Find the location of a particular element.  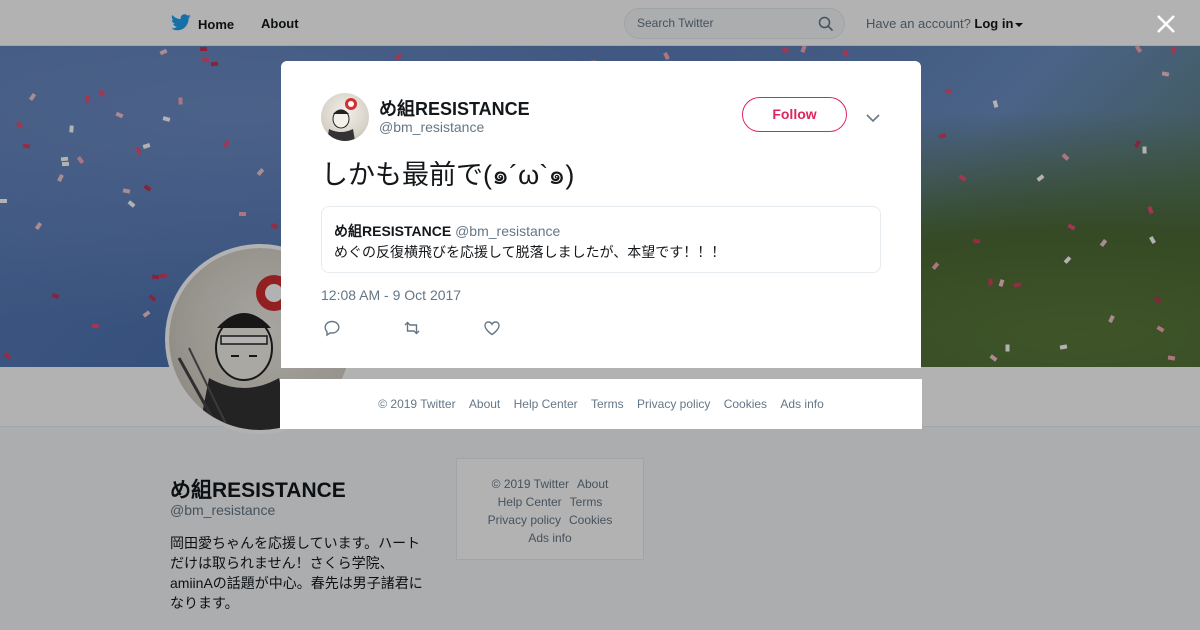

tweet-author-name: め組RESISTANCE is located at coordinates (454, 108).